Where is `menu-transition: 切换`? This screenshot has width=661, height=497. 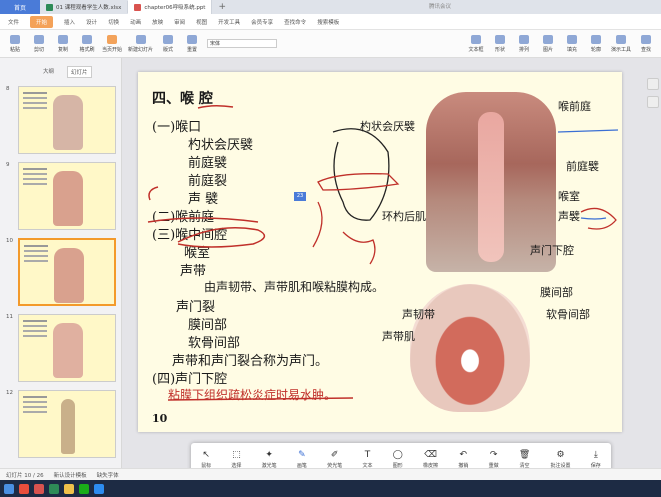 menu-transition: 切换 is located at coordinates (113, 22).